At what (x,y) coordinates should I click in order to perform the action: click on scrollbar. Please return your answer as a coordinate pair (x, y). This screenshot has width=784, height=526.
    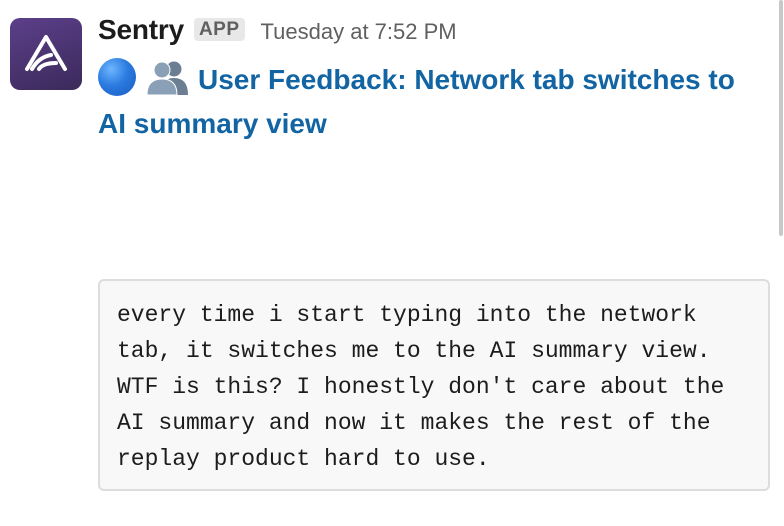
    Looking at the image, I should click on (781, 120).